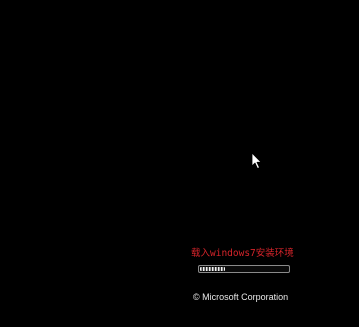  I want to click on loading-panel: 载入windows7安装环境, so click(246, 262).